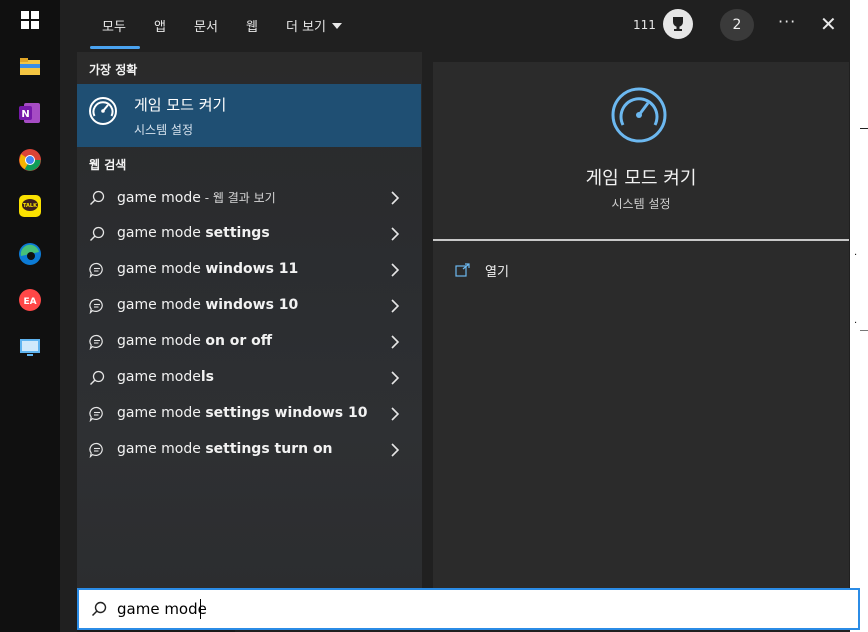 Image resolution: width=868 pixels, height=632 pixels. I want to click on taskbar: N TALK EA, so click(30, 316).